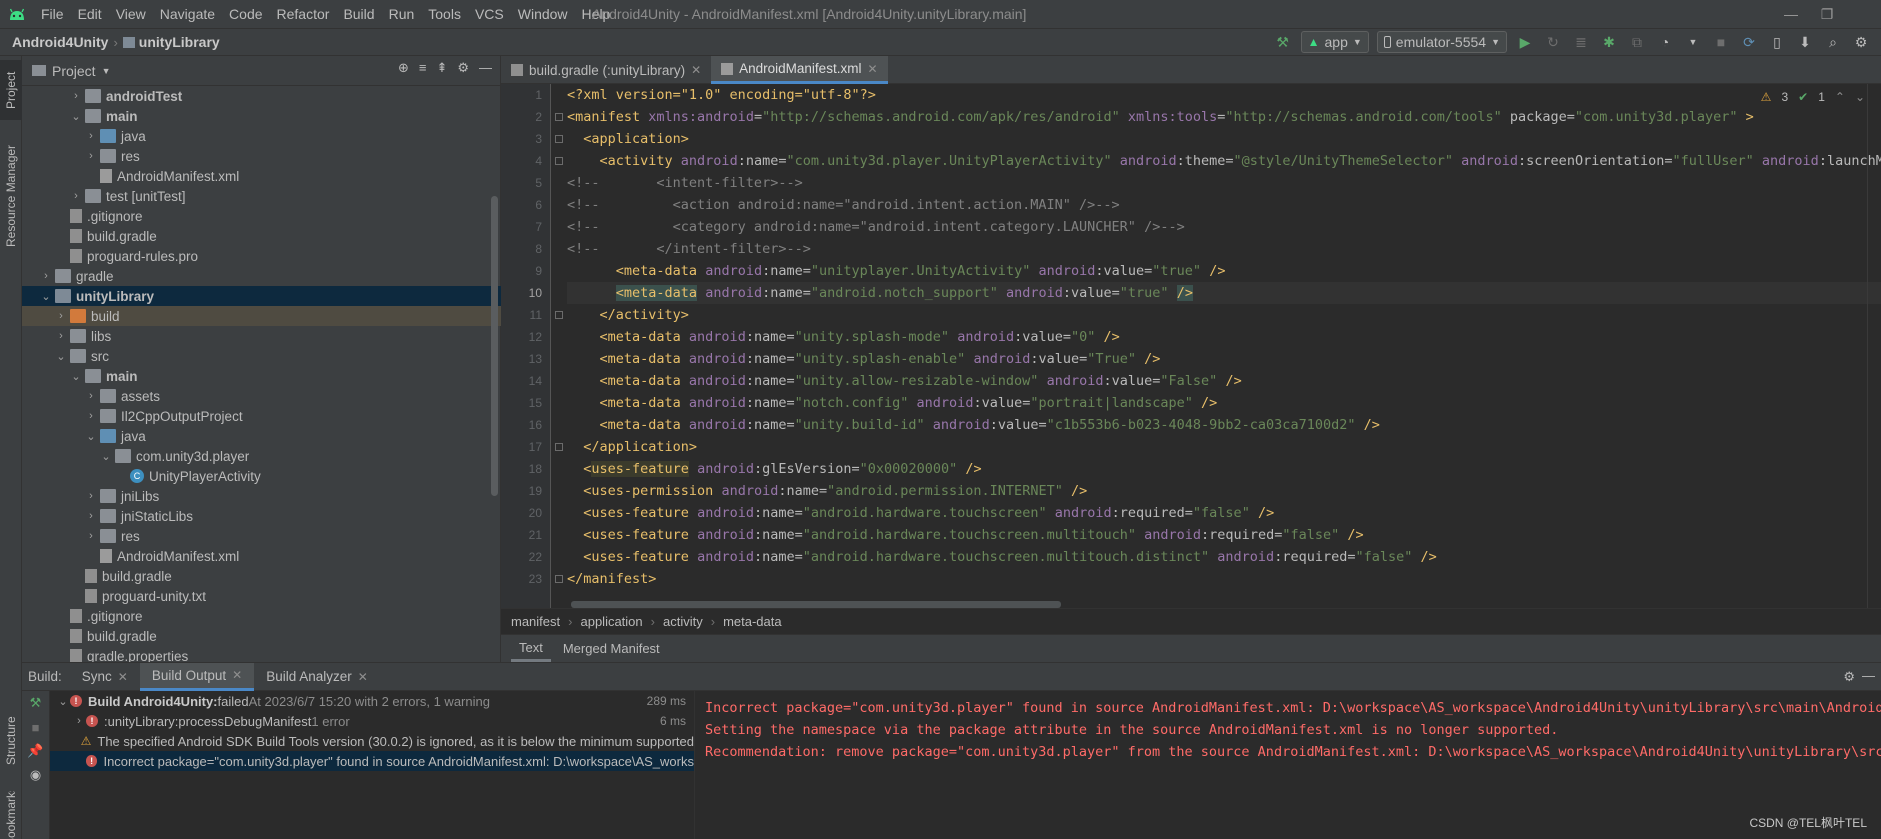 The width and height of the screenshot is (1881, 839). I want to click on sync-gradle-icon: ⟳, so click(1749, 42).